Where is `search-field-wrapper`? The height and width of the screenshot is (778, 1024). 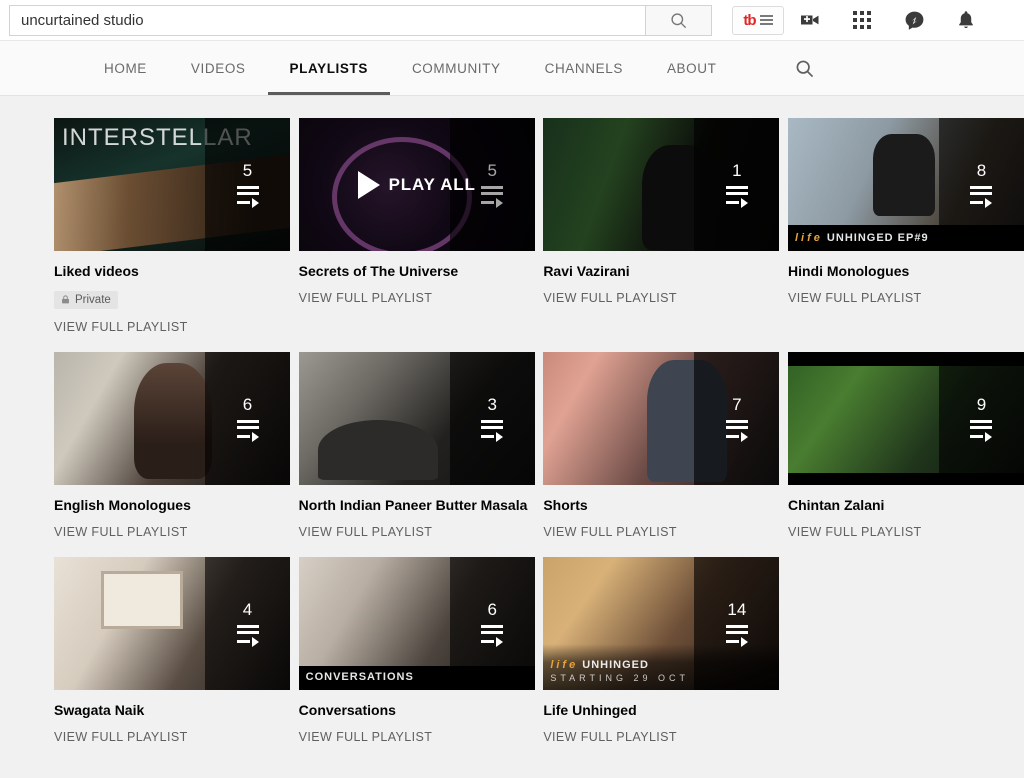
search-field-wrapper is located at coordinates (360, 20).